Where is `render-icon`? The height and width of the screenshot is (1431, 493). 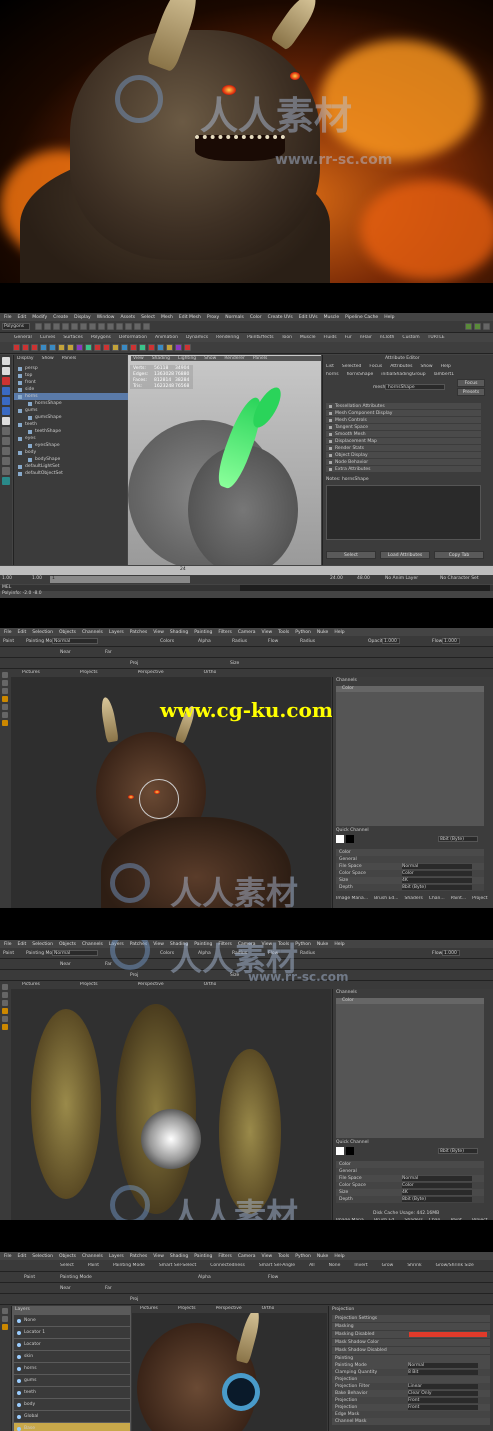
render-icon is located at coordinates (128, 326).